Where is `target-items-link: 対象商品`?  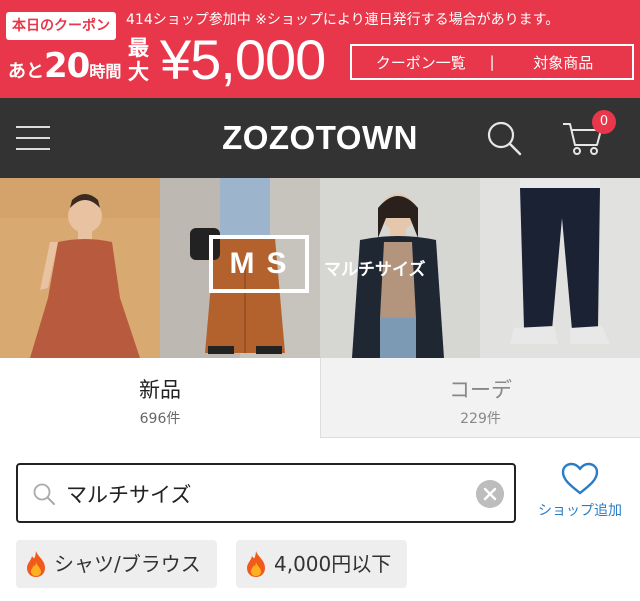 target-items-link: 対象商品 is located at coordinates (563, 62).